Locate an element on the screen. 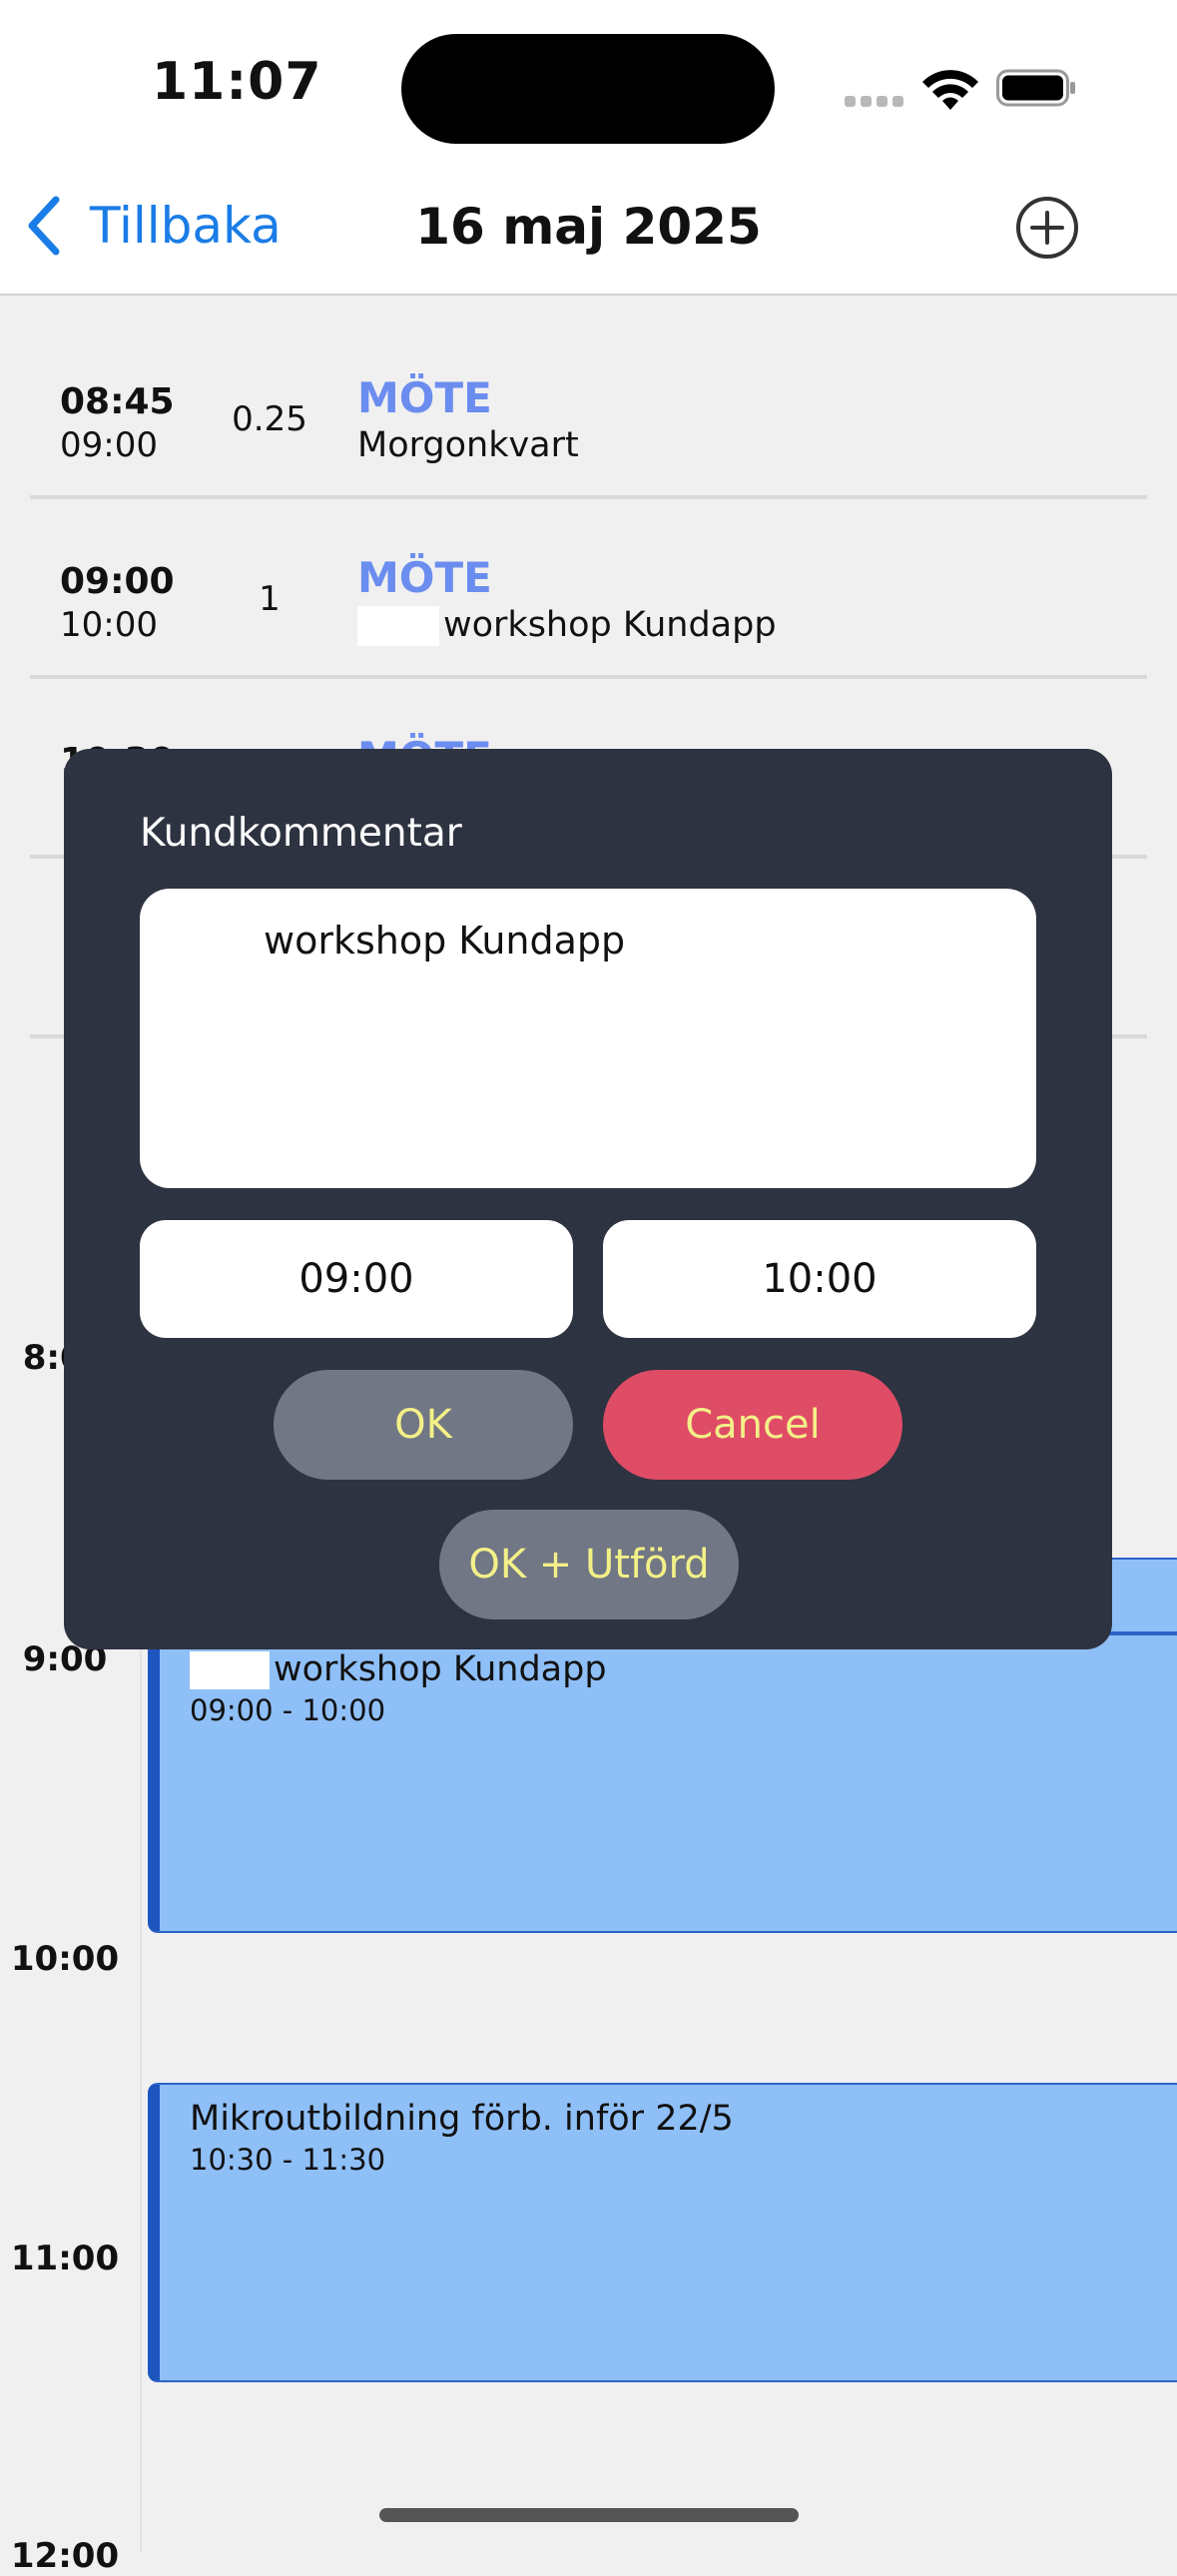  calendar-event: workshop Kundapp 09:00 - 10:00 is located at coordinates (662, 1783).